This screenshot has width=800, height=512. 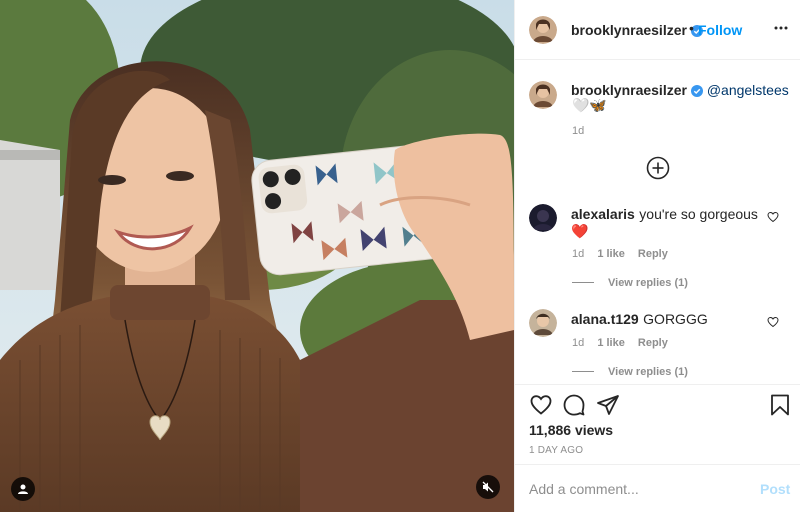 I want to click on comment-input, so click(x=639, y=489).